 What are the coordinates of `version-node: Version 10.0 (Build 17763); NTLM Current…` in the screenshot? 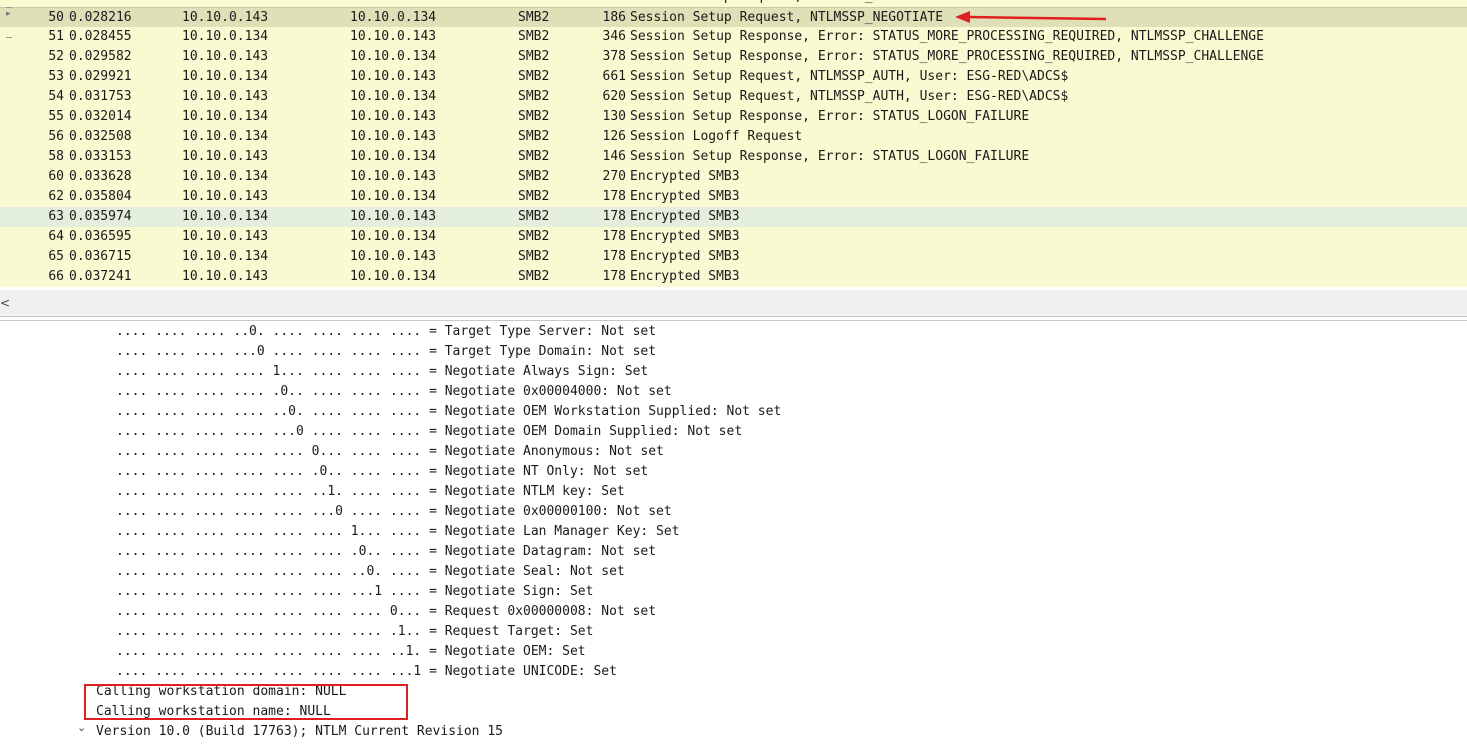 It's located at (299, 732).